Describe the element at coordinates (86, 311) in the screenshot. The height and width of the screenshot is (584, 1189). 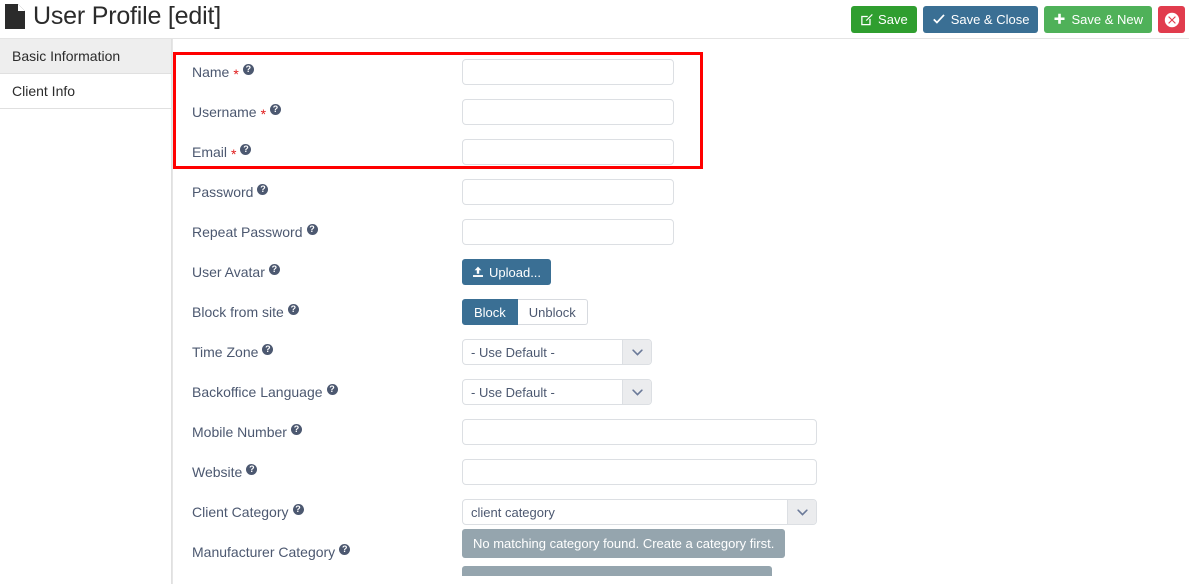
I see `sidebar: Basic Information Client Info` at that location.